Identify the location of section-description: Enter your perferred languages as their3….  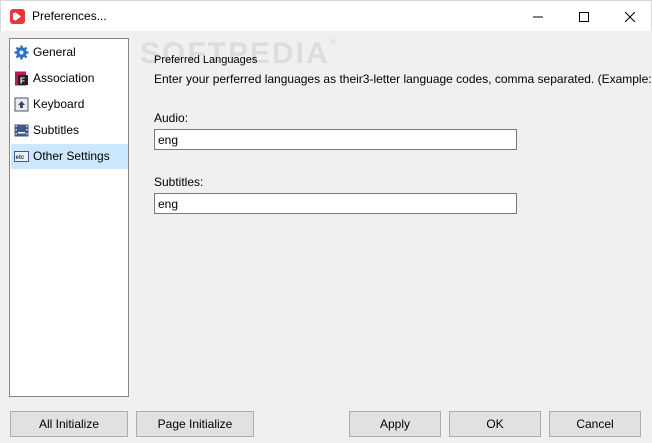
(403, 79).